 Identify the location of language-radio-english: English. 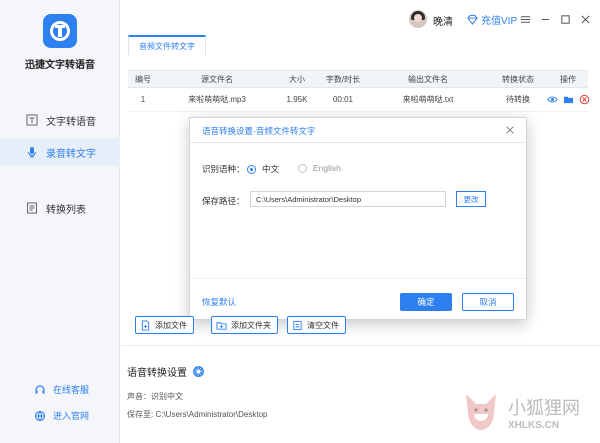
(319, 168).